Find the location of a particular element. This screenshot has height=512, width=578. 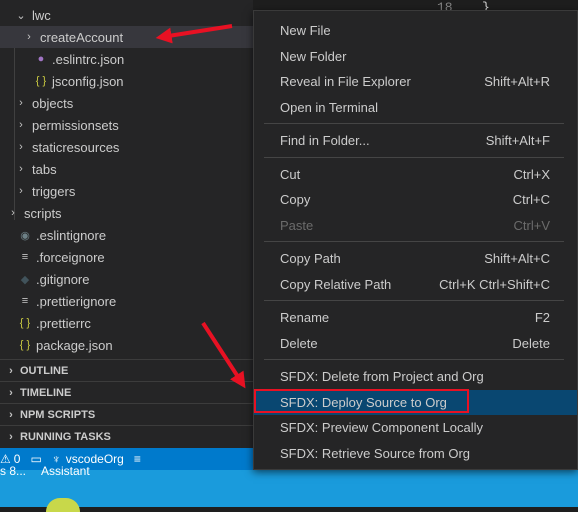

arrow-to-deploy is located at coordinates (223, 355).